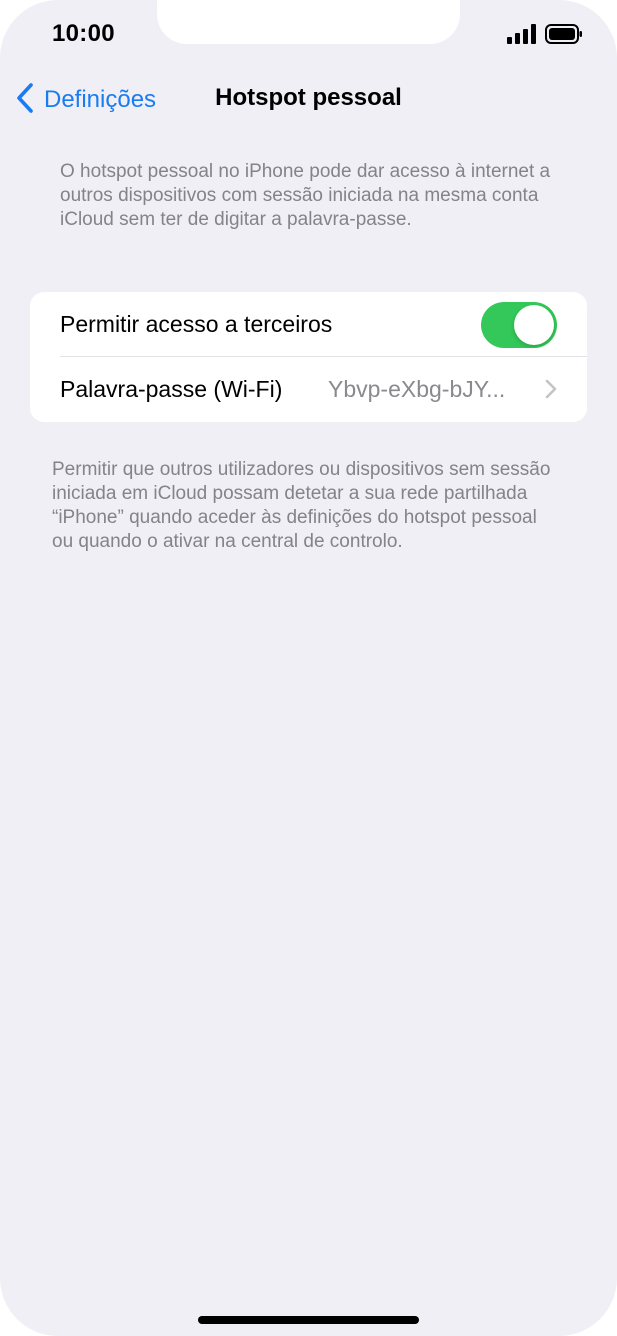 Image resolution: width=617 pixels, height=1336 pixels. What do you see at coordinates (171, 389) in the screenshot?
I see `wifi-password-label: Palavra-passe (Wi-Fi)` at bounding box center [171, 389].